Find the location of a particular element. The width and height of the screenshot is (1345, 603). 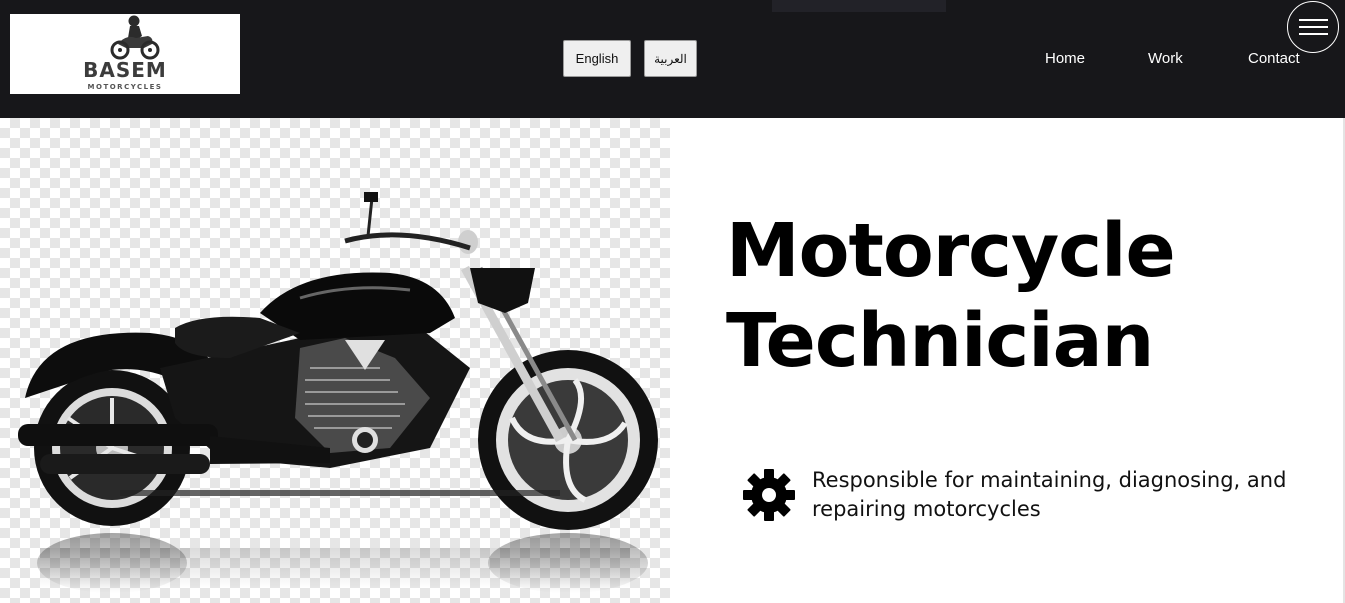

site-logo: BASEM MOTORCYCLES is located at coordinates (125, 54).